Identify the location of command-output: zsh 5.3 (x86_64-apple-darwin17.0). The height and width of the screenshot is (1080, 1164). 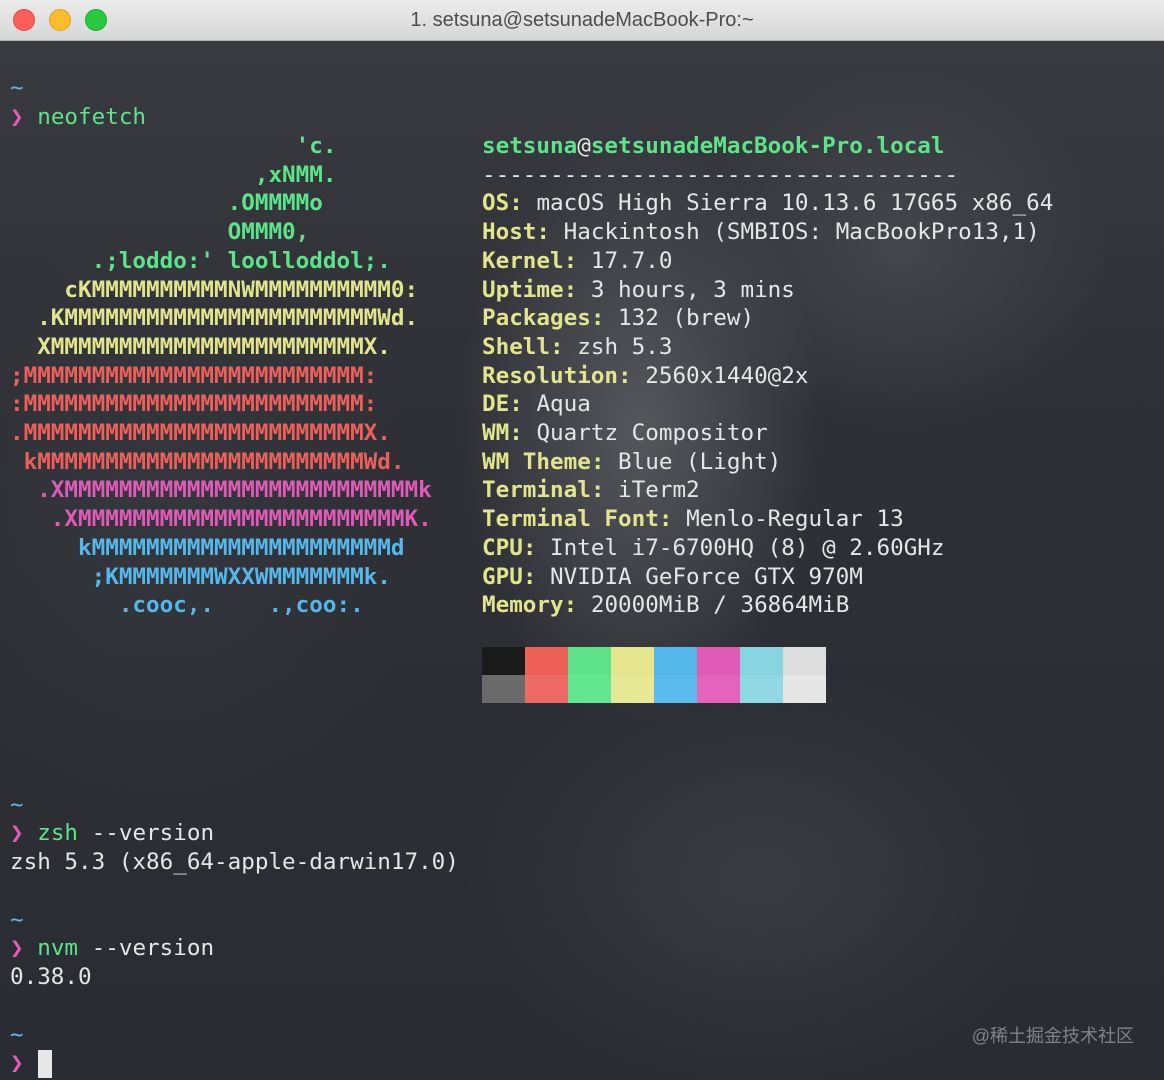
(234, 862).